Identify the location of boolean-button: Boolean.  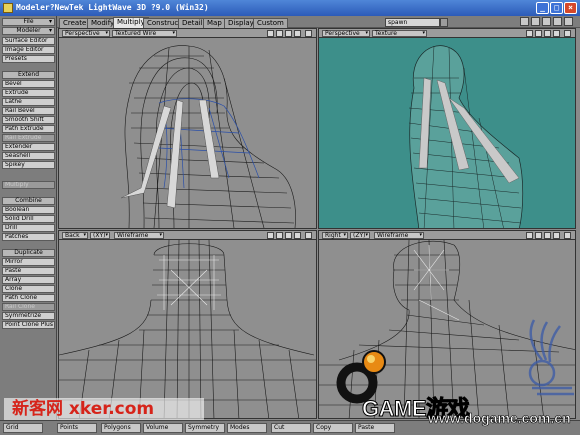
(28, 210).